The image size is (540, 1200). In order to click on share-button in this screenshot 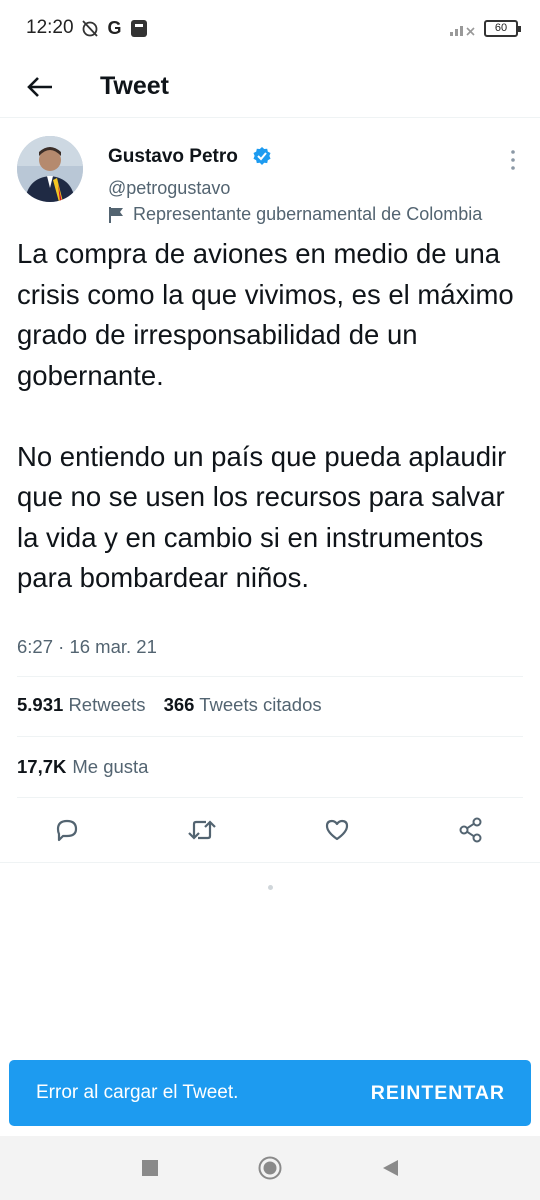, I will do `click(471, 830)`.